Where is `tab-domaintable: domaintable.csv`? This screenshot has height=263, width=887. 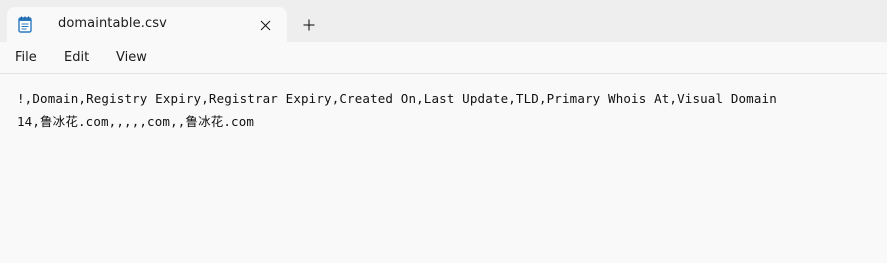 tab-domaintable: domaintable.csv is located at coordinates (147, 24).